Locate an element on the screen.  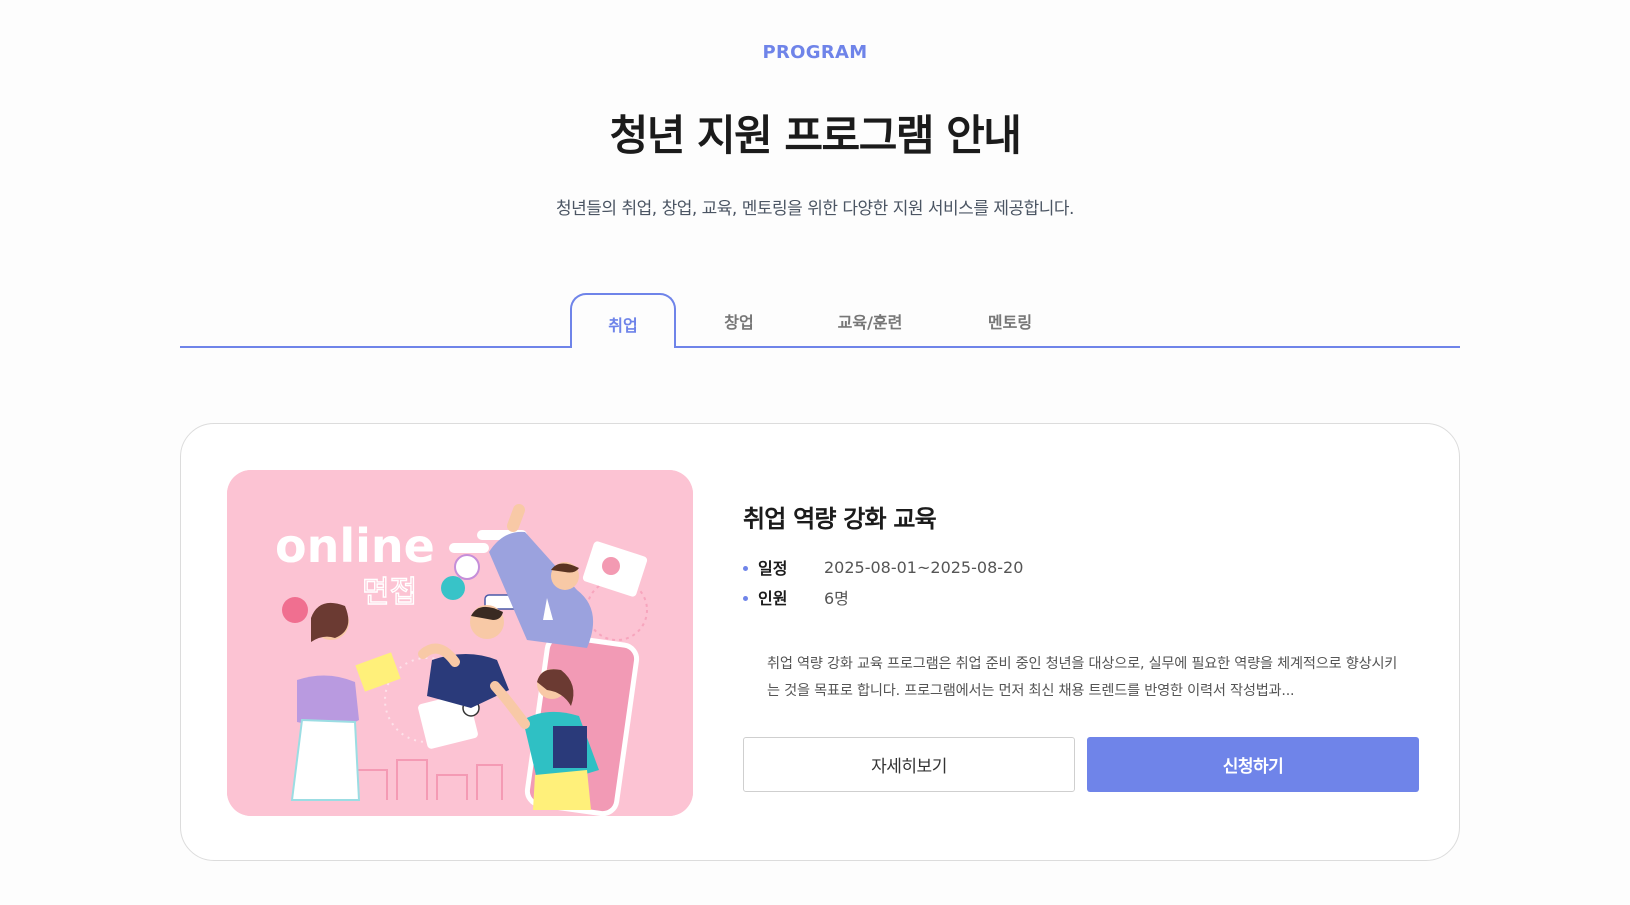
meta-schedule-value: 2025-08-01~2025-08-20 is located at coordinates (924, 567).